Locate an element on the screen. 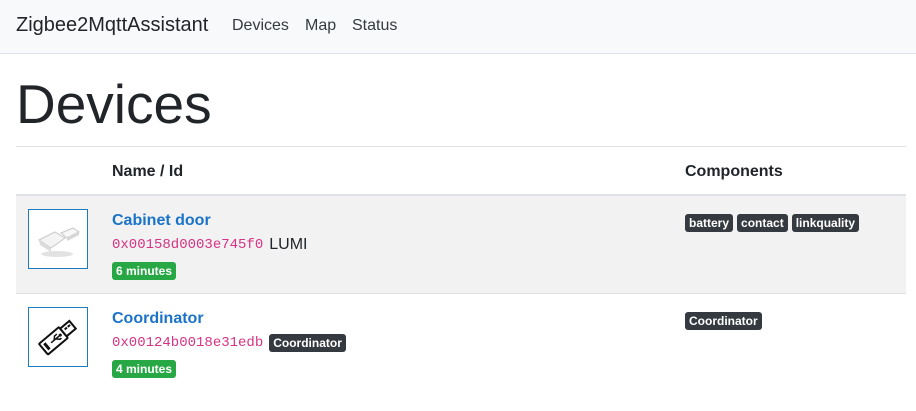  door-sensor-icon is located at coordinates (59, 242).